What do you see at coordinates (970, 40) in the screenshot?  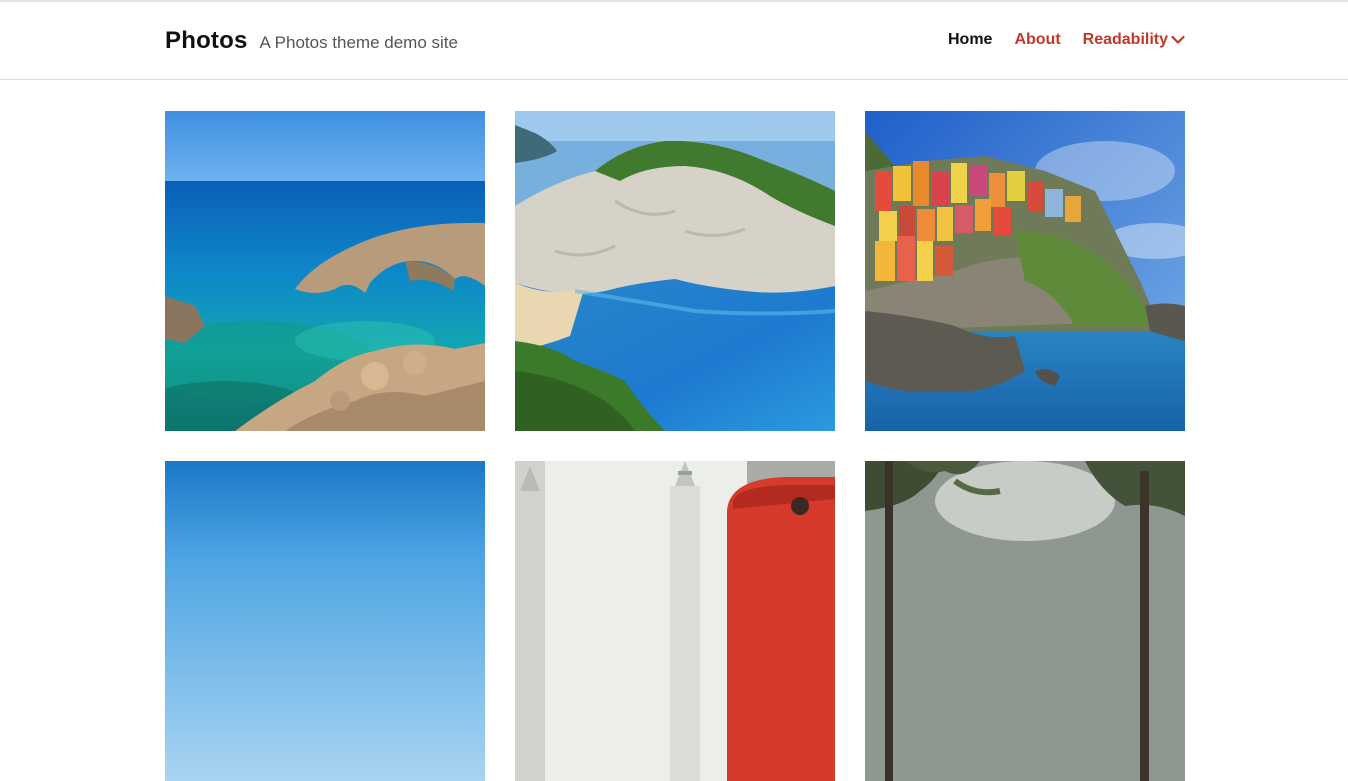 I see `nav-item-home: Home` at bounding box center [970, 40].